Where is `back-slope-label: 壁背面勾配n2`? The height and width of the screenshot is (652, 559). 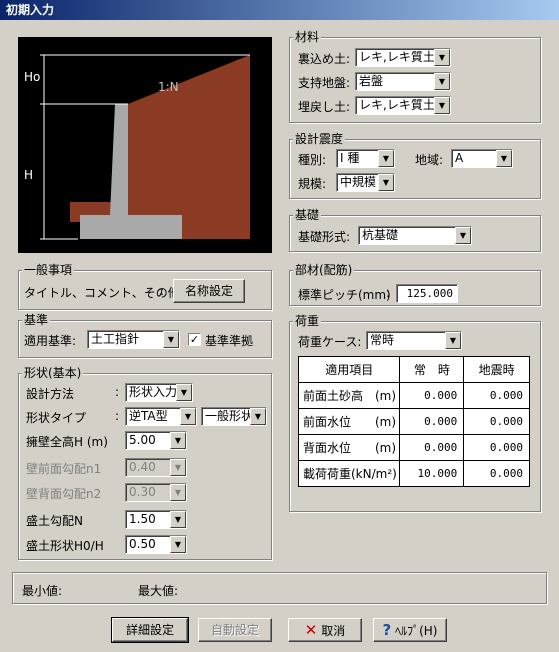
back-slope-label: 壁背面勾配n2 is located at coordinates (64, 494).